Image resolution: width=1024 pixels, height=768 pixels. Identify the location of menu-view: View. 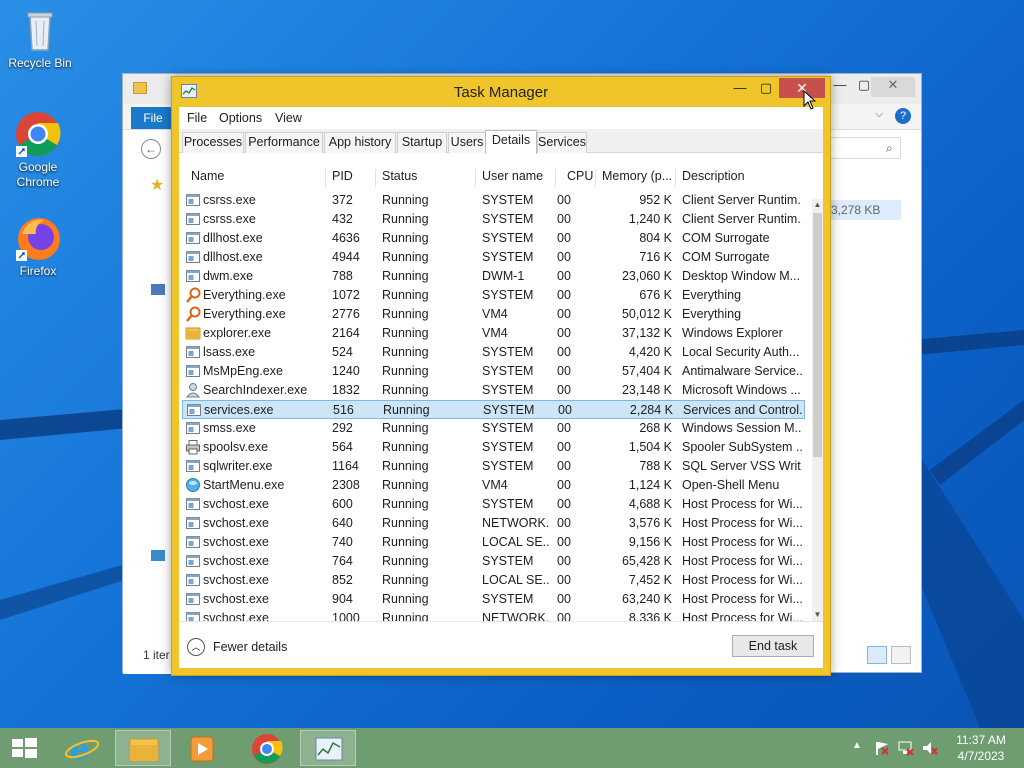
(288, 118).